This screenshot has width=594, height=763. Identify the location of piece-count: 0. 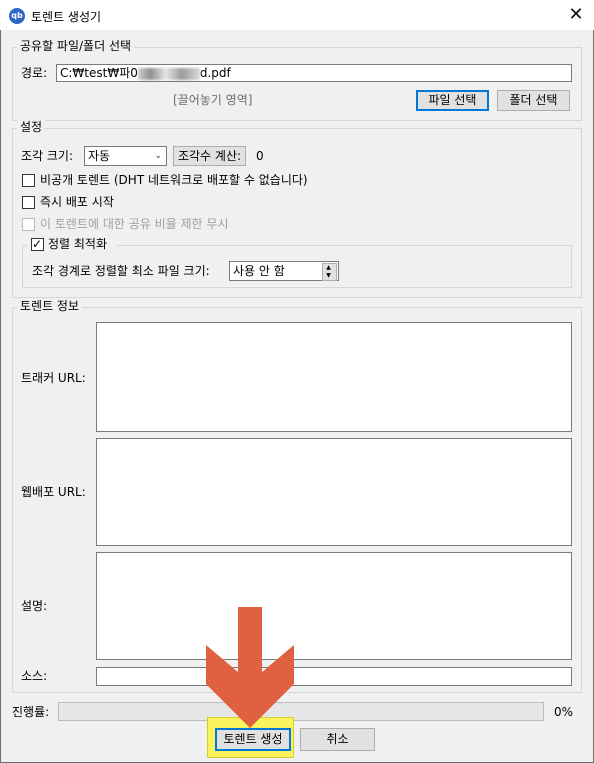
(260, 156).